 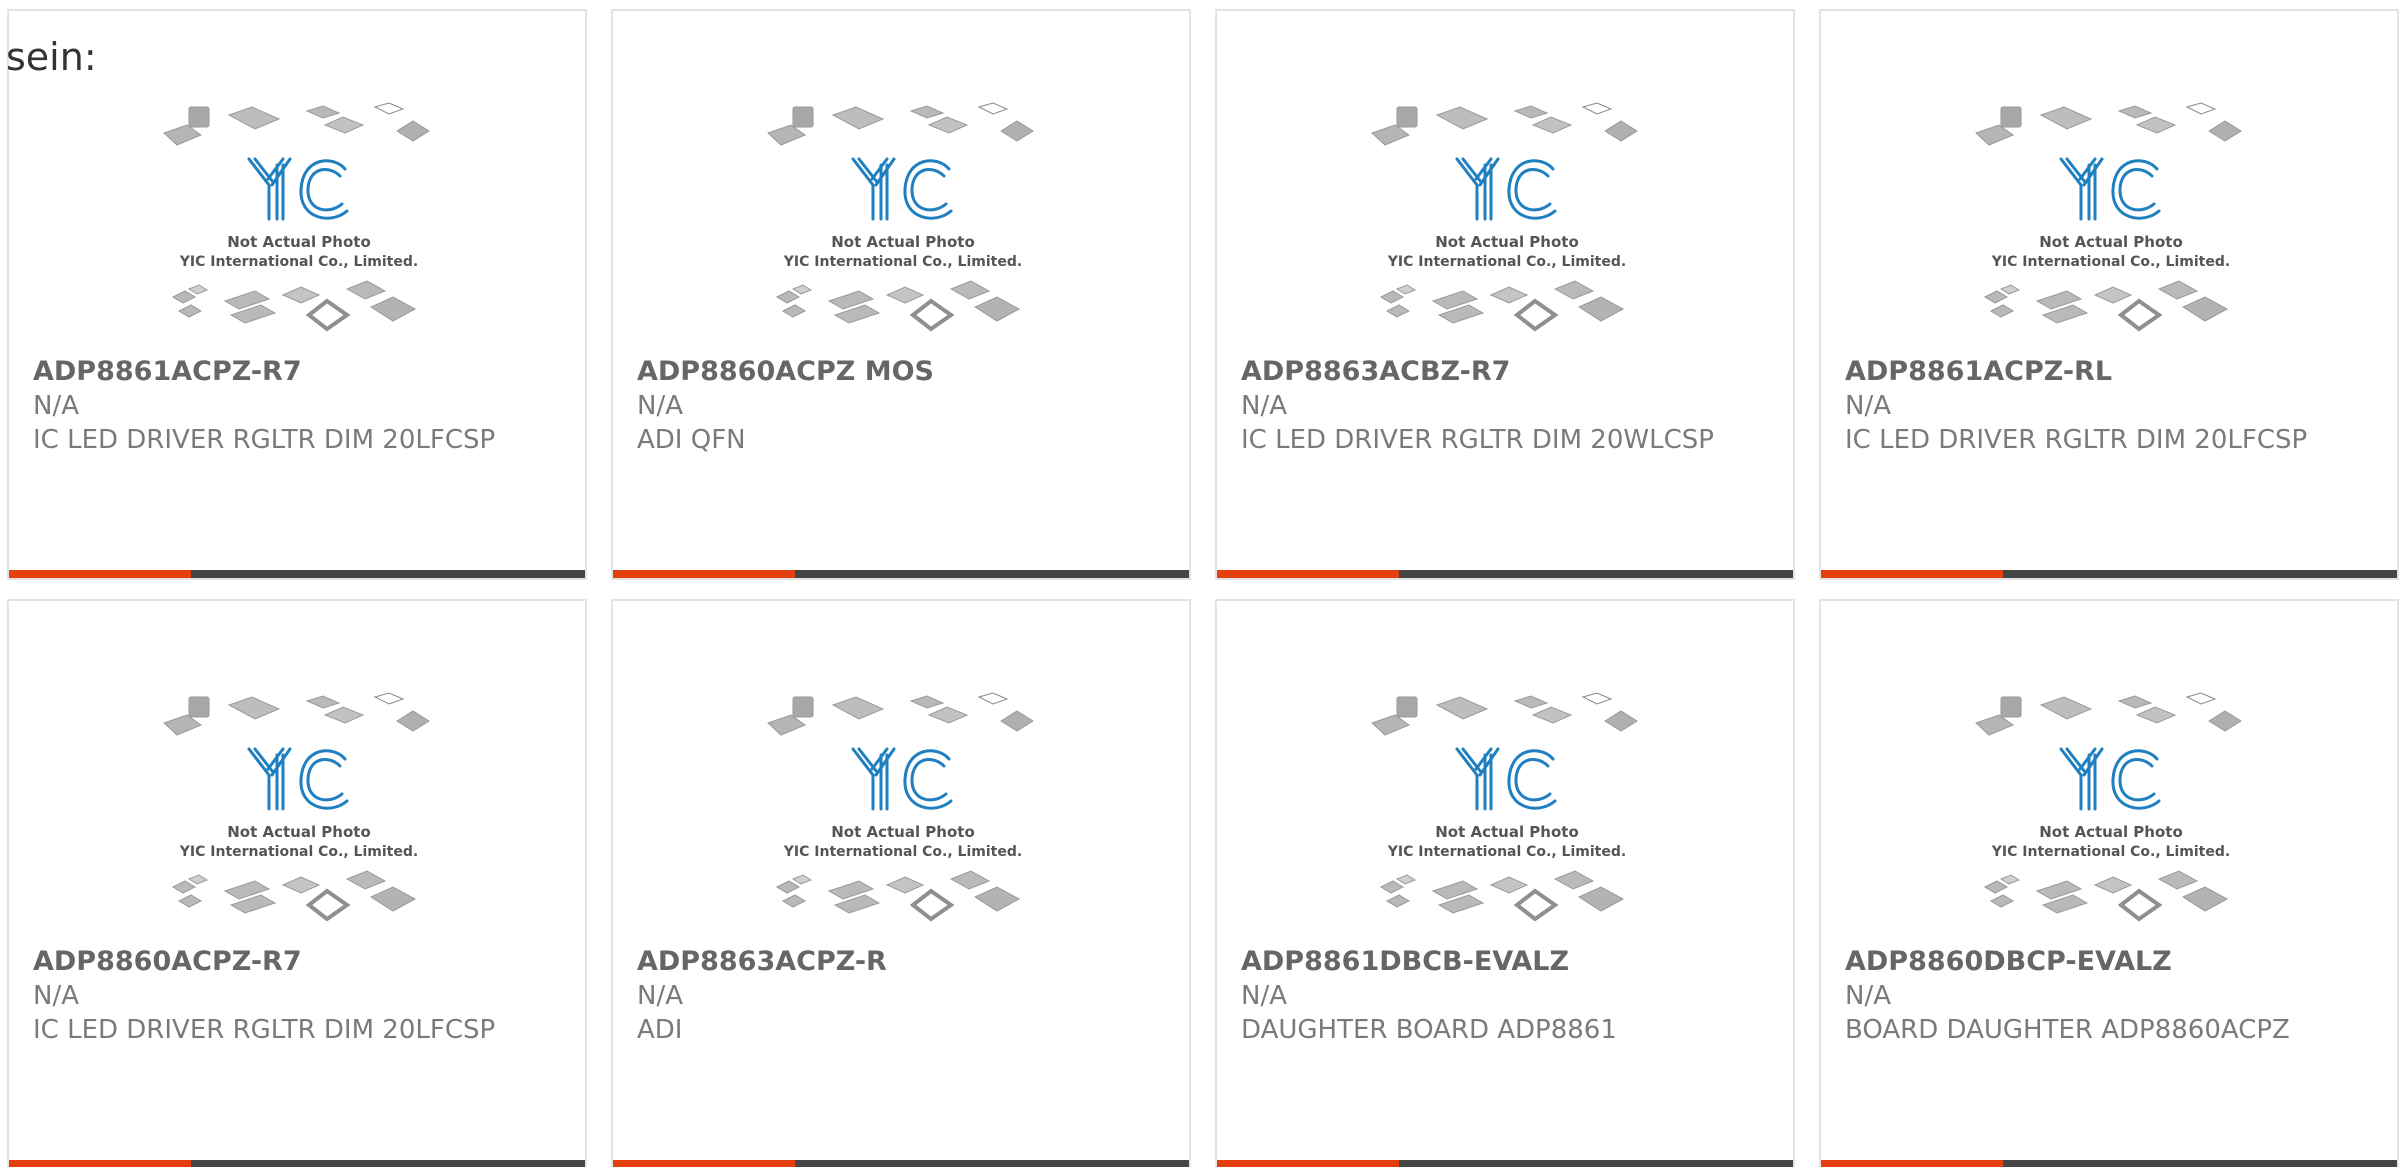 I want to click on description: DAUGHTER BOARD ADP8861, so click(x=1429, y=1030).